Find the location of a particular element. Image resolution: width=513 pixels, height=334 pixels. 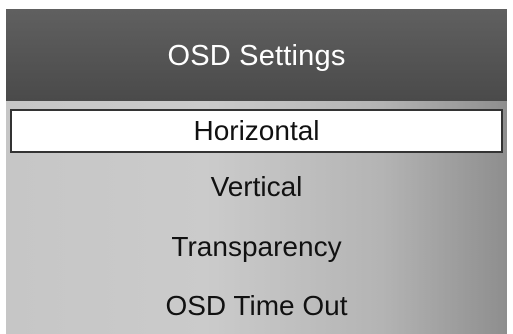

menu-item-horizontal: Horizontal is located at coordinates (256, 131).